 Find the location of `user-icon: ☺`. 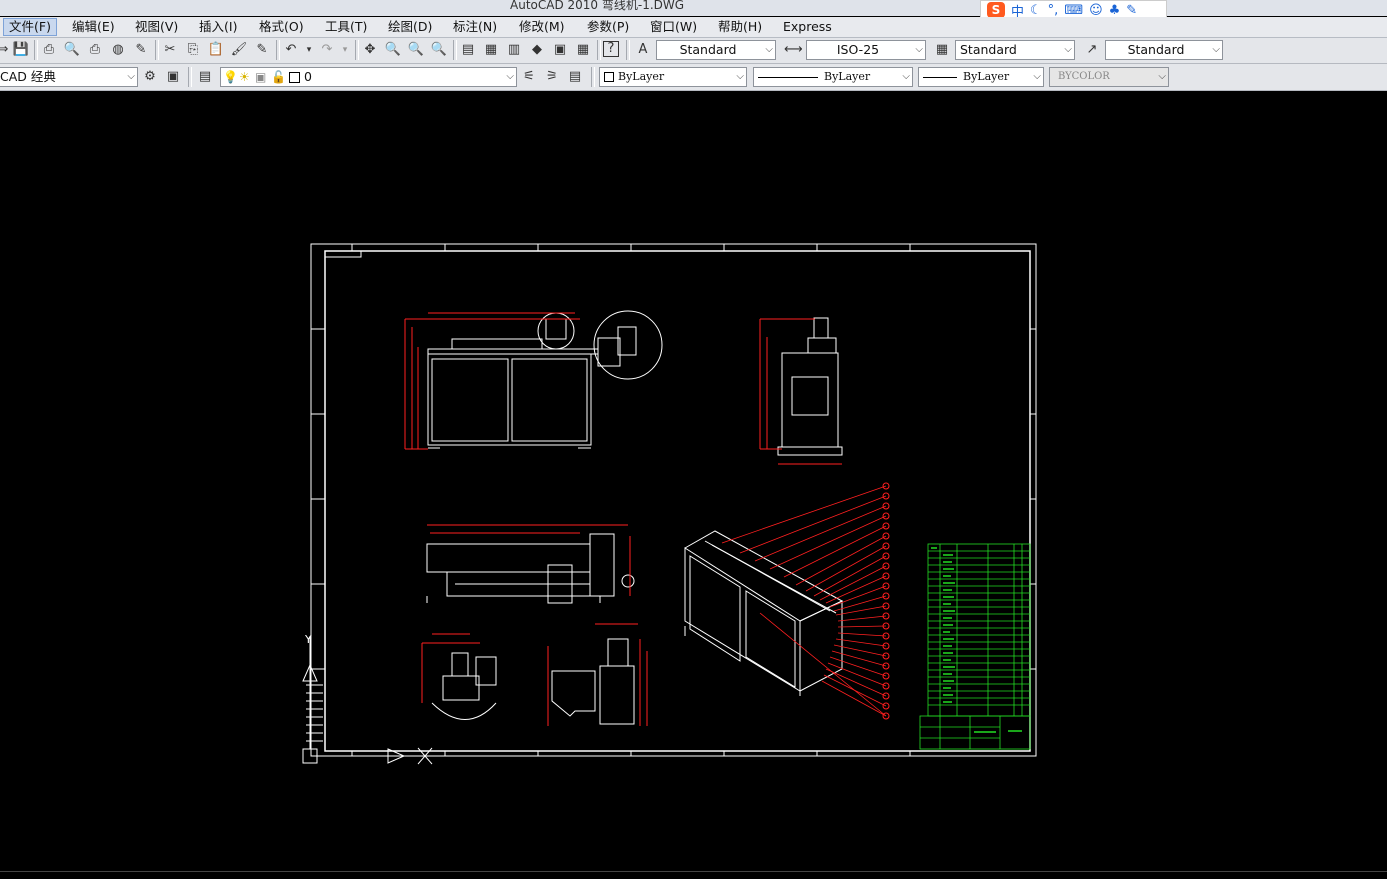

user-icon: ☺ is located at coordinates (1096, 10).